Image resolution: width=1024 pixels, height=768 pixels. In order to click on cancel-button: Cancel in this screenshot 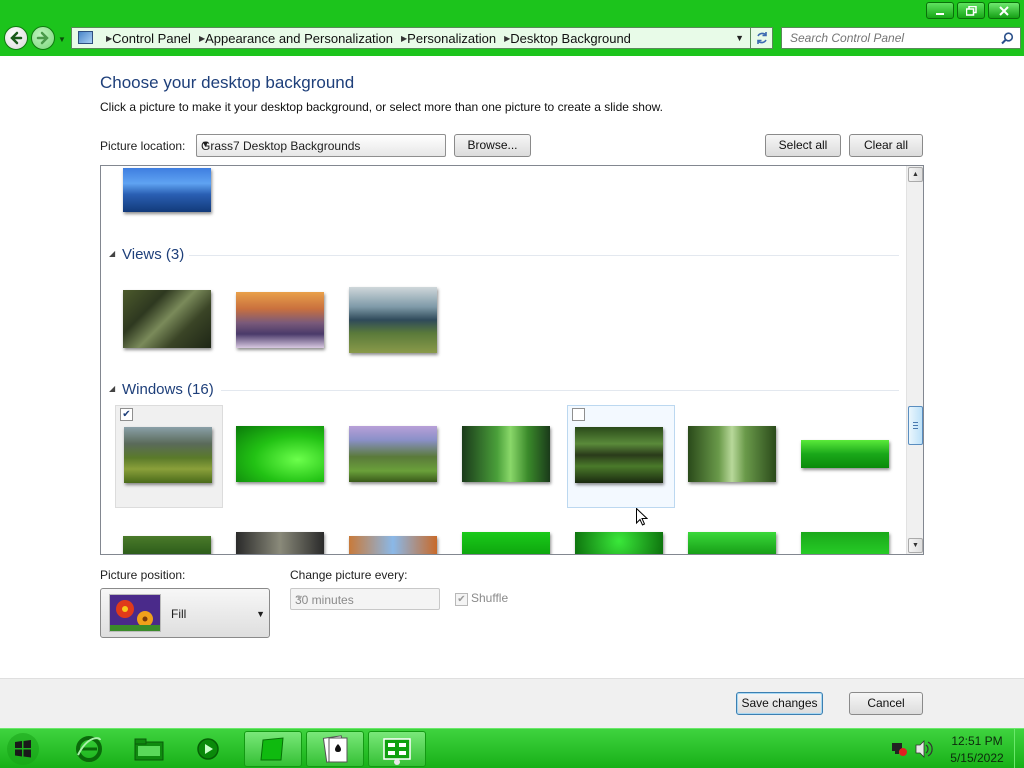, I will do `click(886, 703)`.